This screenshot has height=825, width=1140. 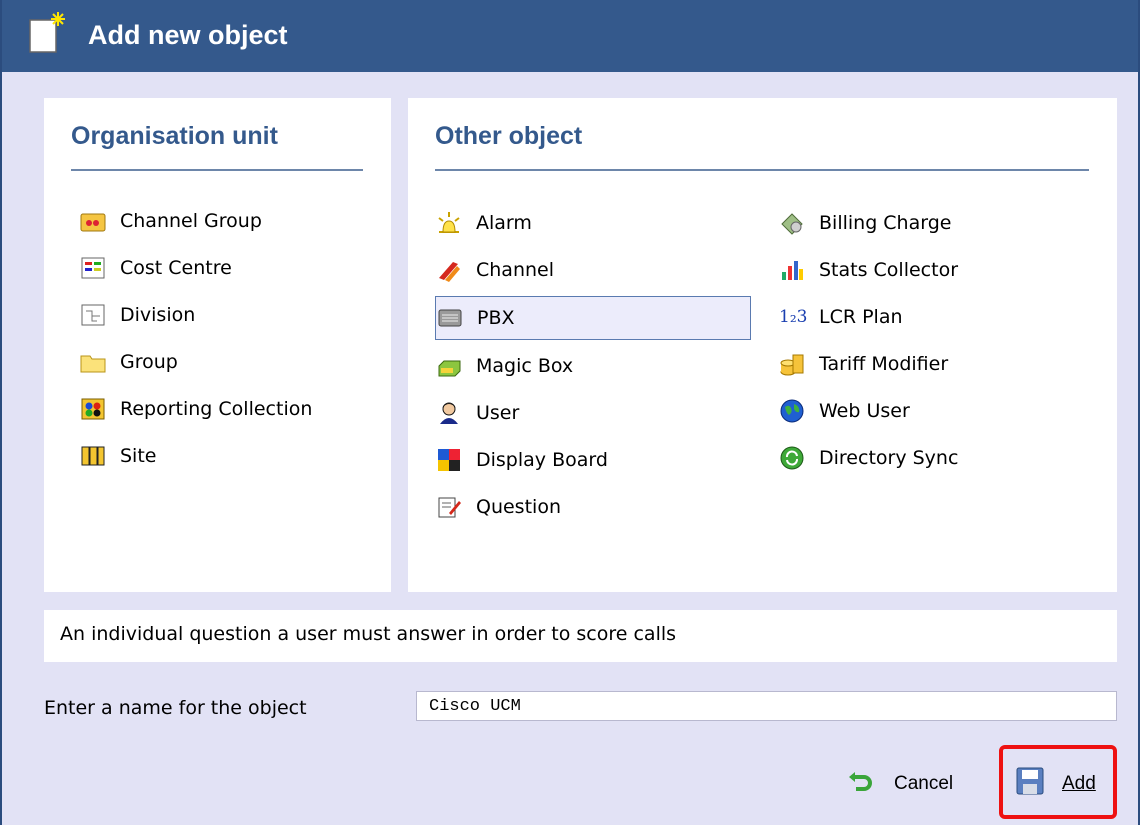 I want to click on item-label: Display Board, so click(x=542, y=460).